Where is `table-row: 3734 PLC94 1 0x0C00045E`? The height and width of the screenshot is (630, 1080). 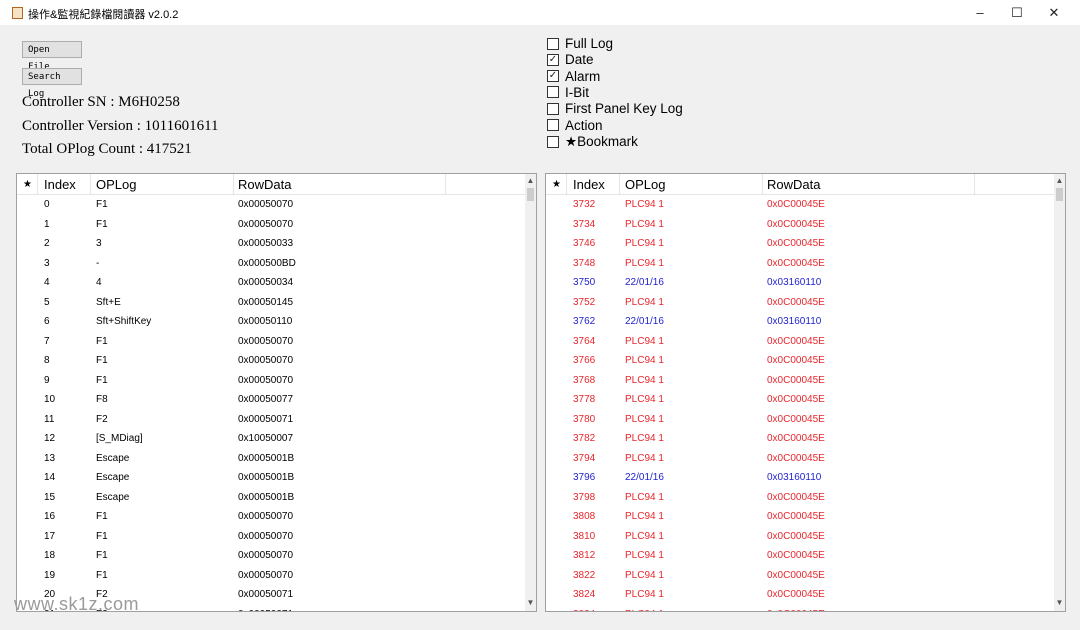 table-row: 3734 PLC94 1 0x0C00045E is located at coordinates (800, 225).